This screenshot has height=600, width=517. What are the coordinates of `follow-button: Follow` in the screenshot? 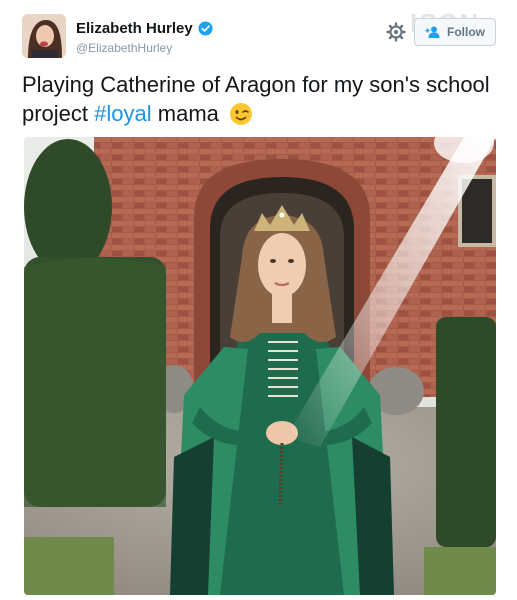 It's located at (455, 32).